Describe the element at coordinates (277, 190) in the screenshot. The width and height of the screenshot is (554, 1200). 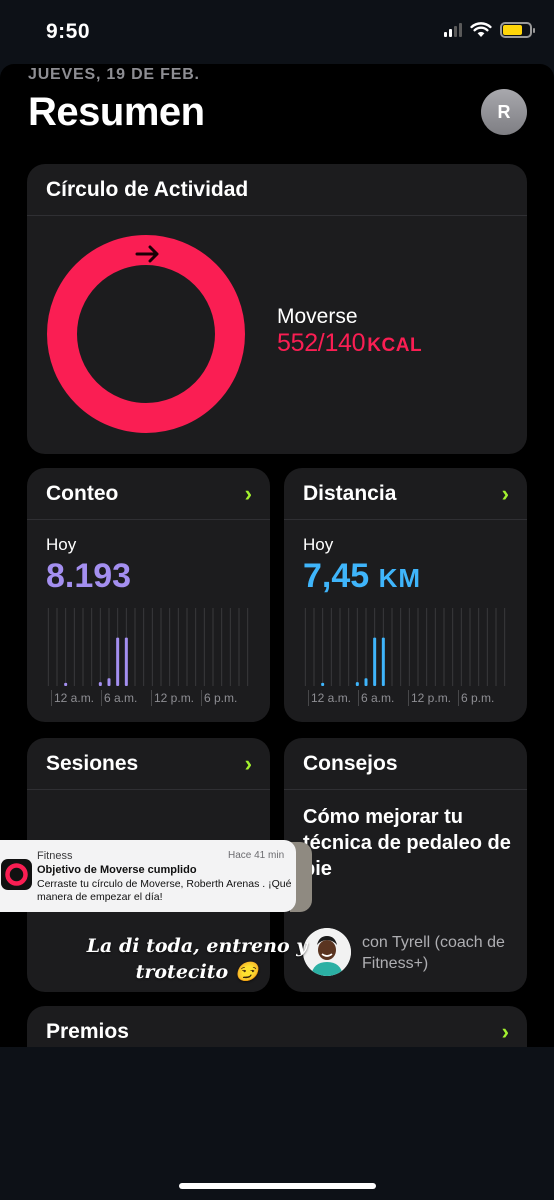
I see `activity-card-header: Círculo de Actividad` at that location.